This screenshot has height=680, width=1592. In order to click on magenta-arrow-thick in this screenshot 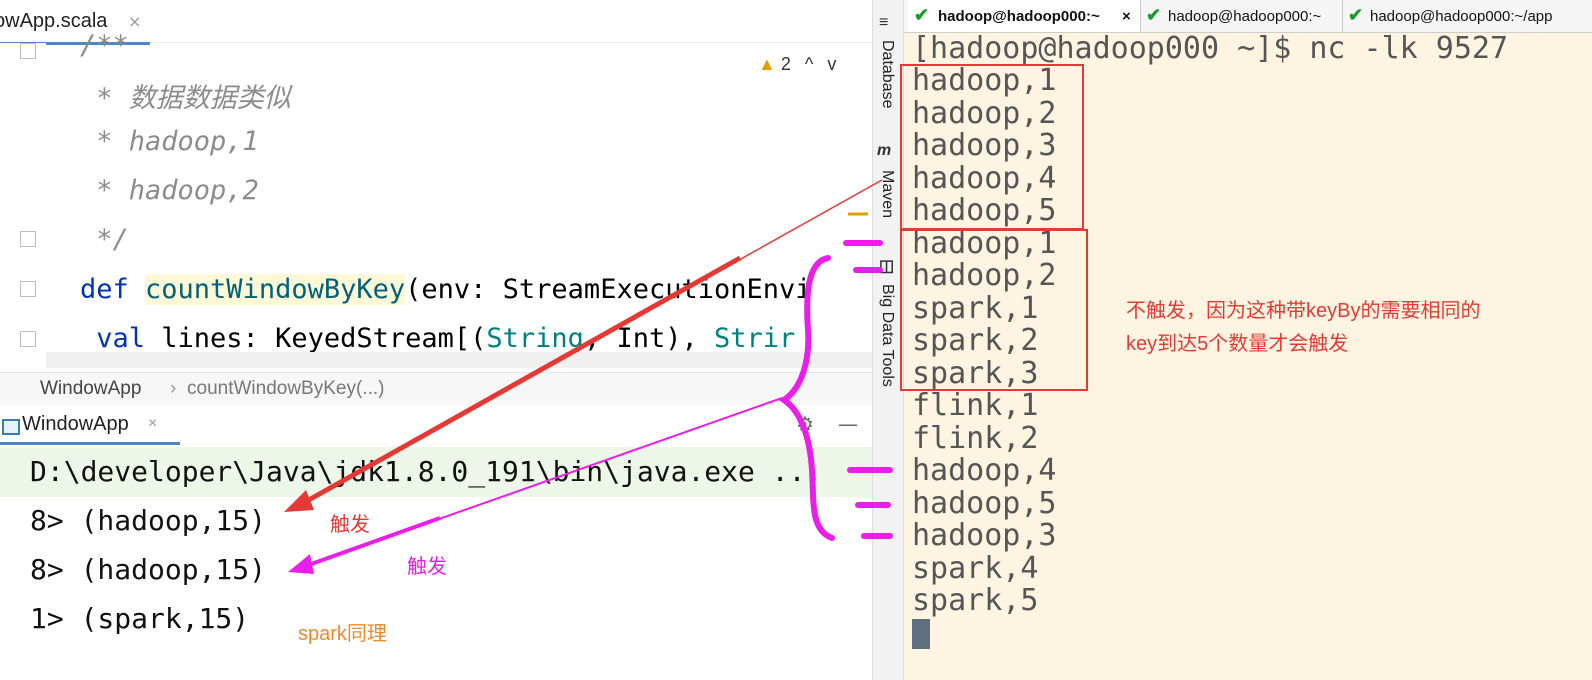, I will do `click(370, 543)`.